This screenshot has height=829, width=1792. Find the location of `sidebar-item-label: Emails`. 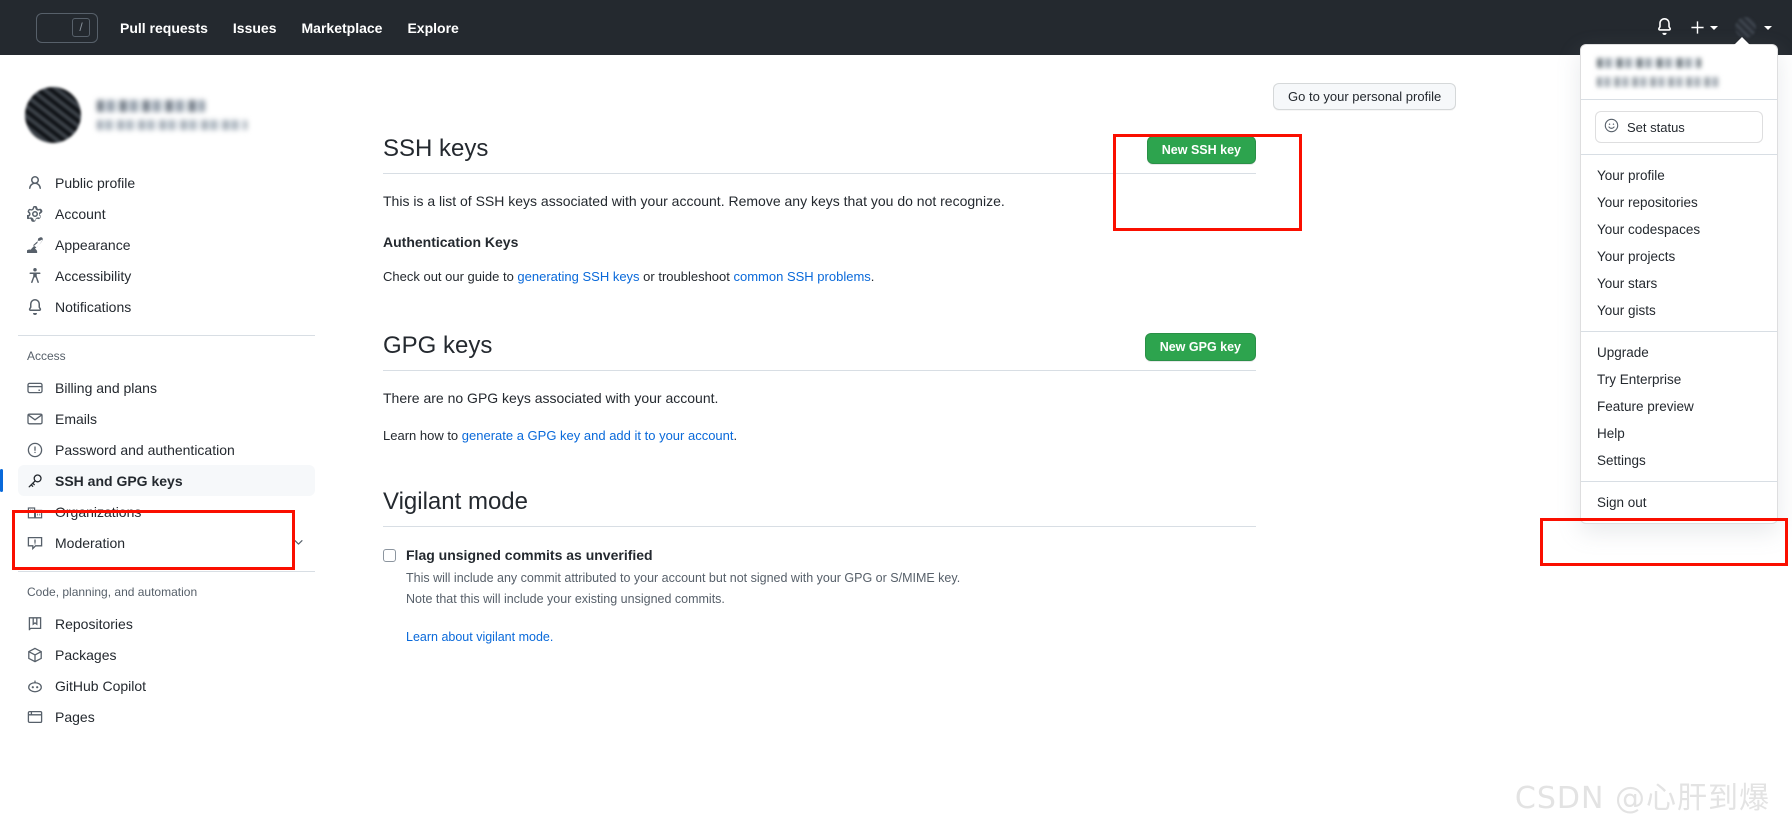

sidebar-item-label: Emails is located at coordinates (76, 418).